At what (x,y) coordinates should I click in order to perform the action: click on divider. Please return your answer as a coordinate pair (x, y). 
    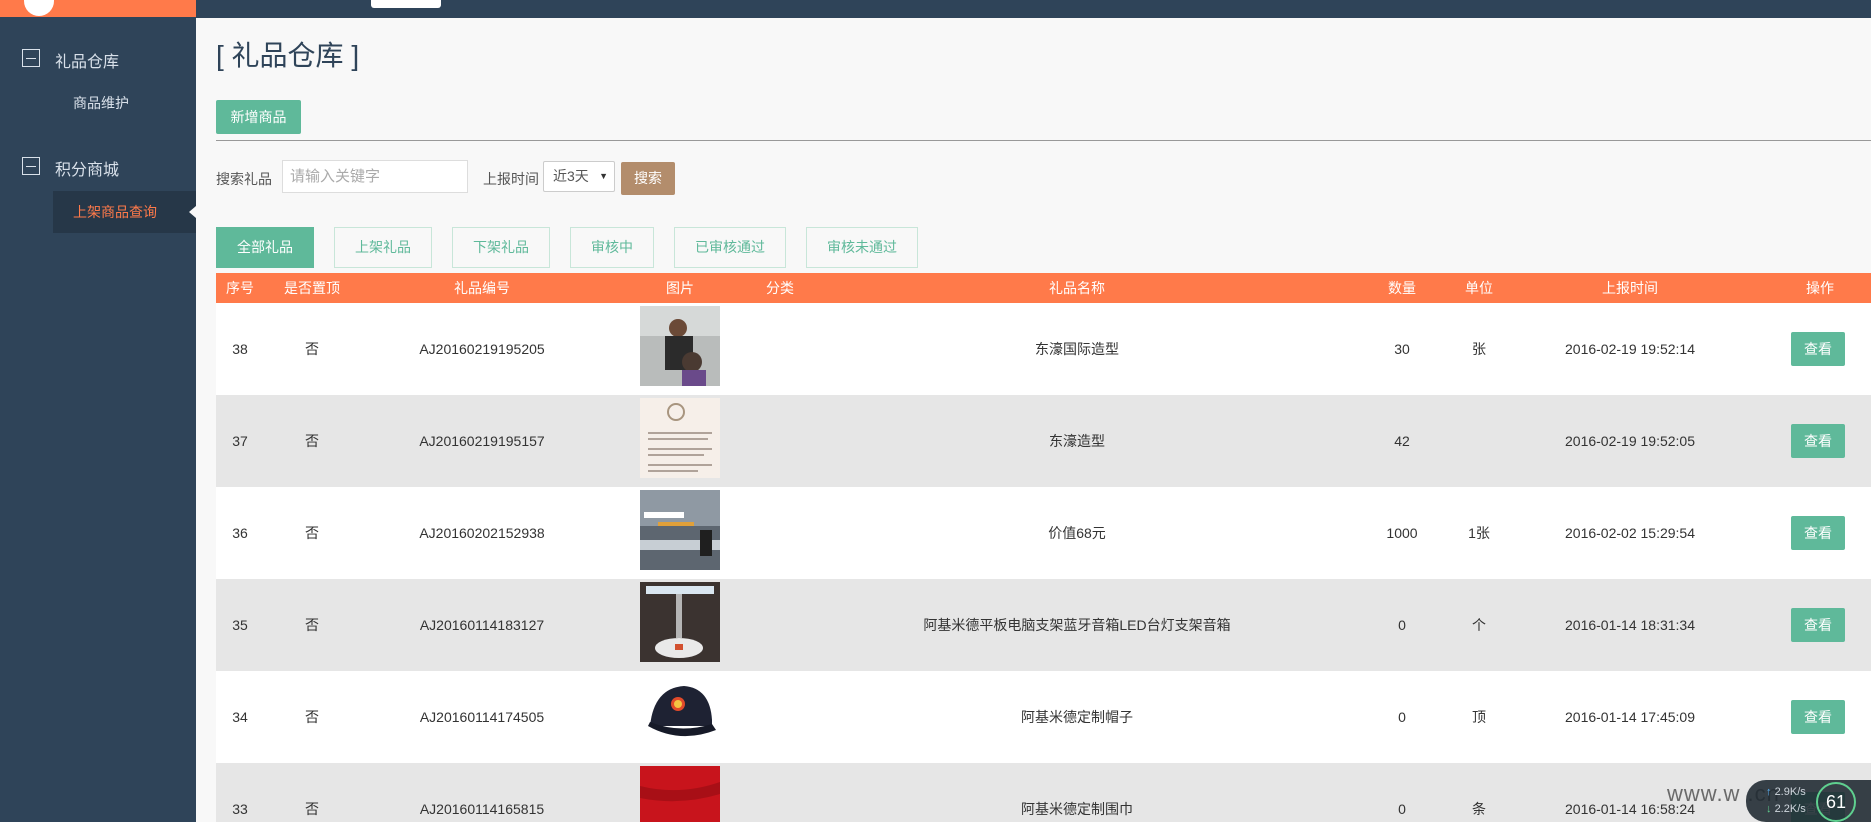
    Looking at the image, I should click on (1043, 140).